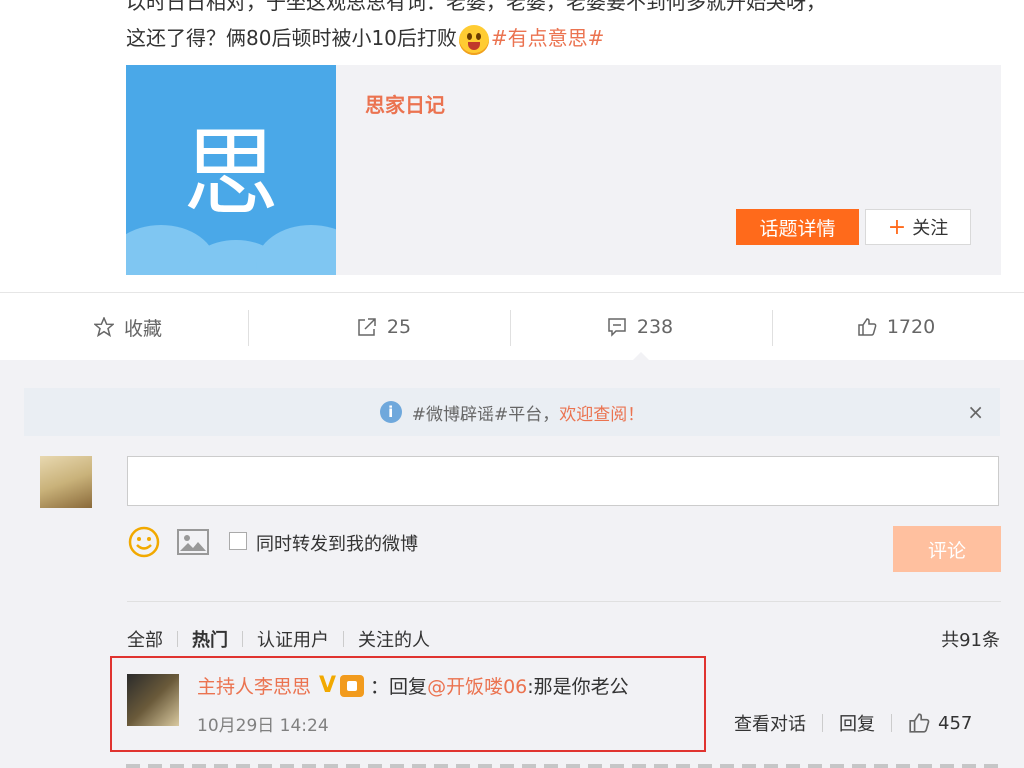 The width and height of the screenshot is (1024, 768). What do you see at coordinates (578, 687) in the screenshot?
I see `comment-text: :那是你老公` at bounding box center [578, 687].